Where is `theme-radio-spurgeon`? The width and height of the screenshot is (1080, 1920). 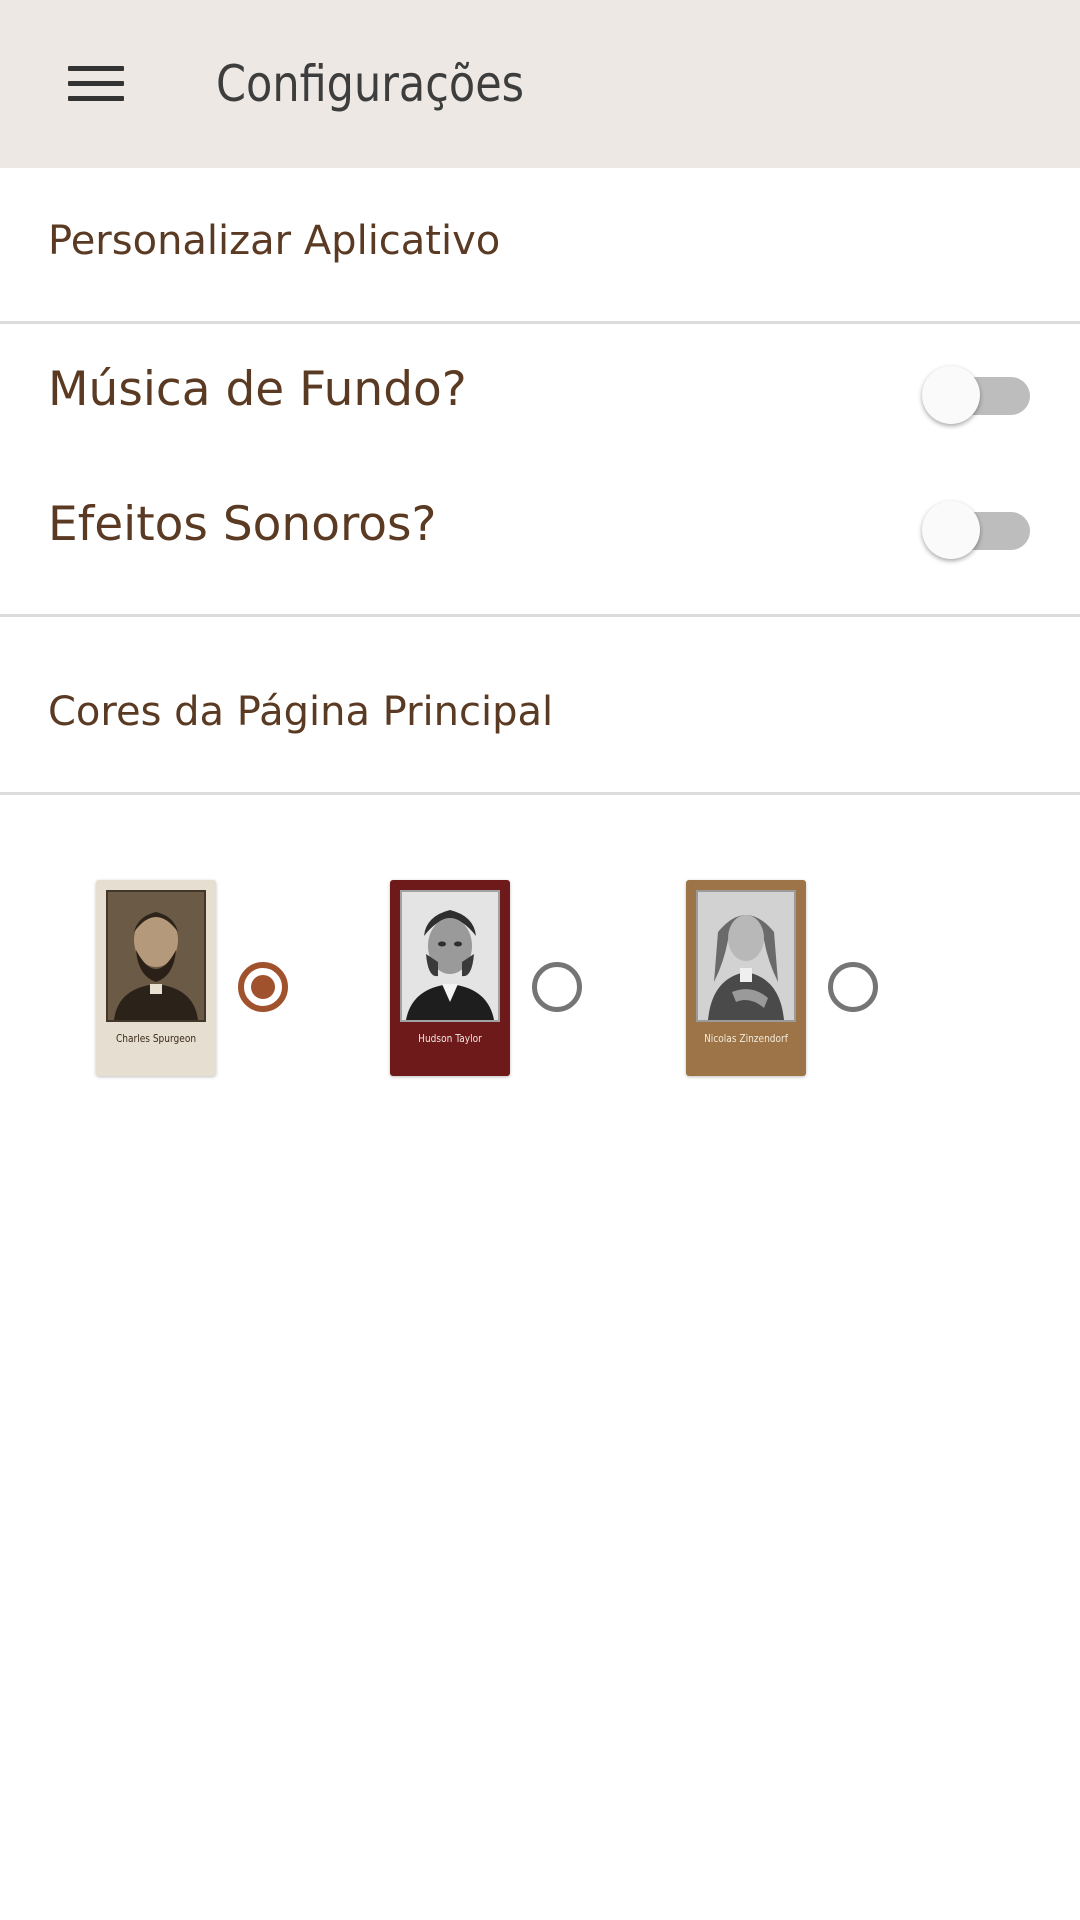
theme-radio-spurgeon is located at coordinates (263, 987).